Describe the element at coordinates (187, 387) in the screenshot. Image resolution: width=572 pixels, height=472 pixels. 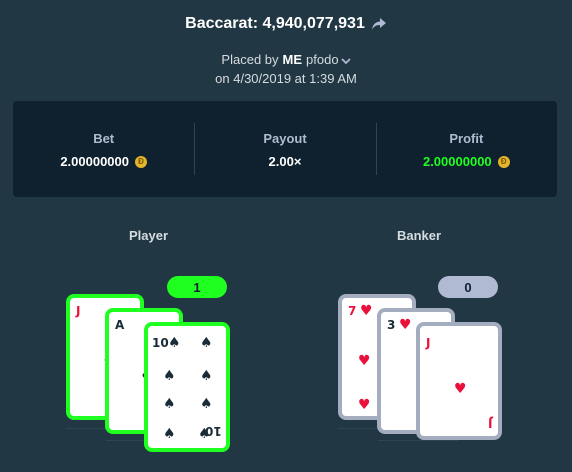
I see `player-card-3: 10 10 ♠ ♠ ♠ ♠ ♠ ♠ ♠ ♠` at that location.